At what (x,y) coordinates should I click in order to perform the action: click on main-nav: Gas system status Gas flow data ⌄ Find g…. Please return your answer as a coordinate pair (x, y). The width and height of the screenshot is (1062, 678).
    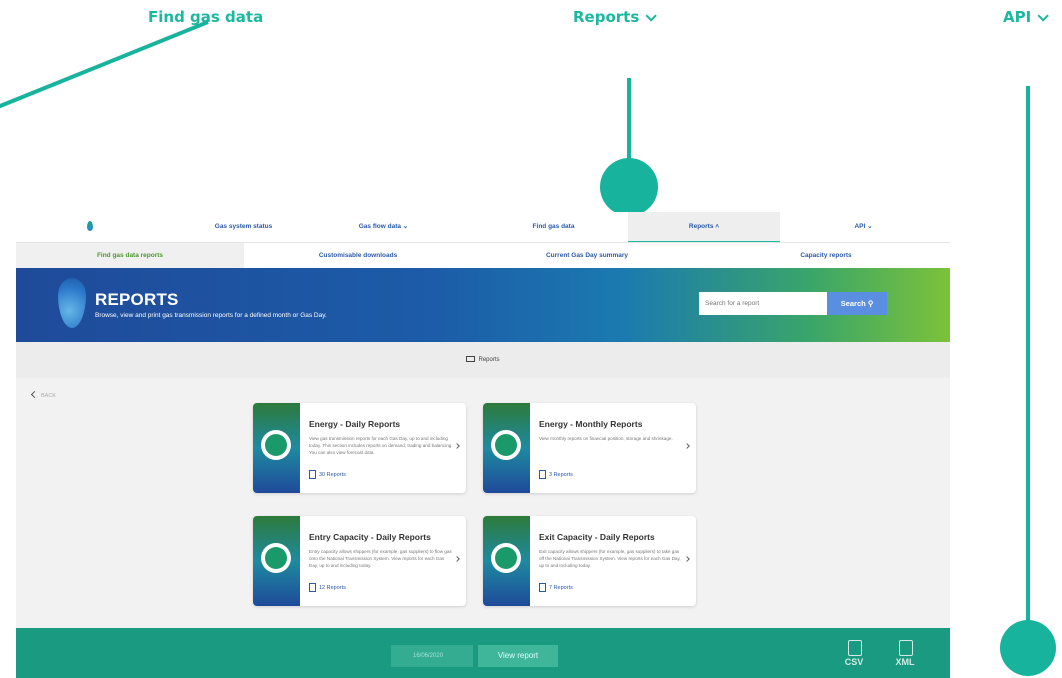
    Looking at the image, I should click on (483, 227).